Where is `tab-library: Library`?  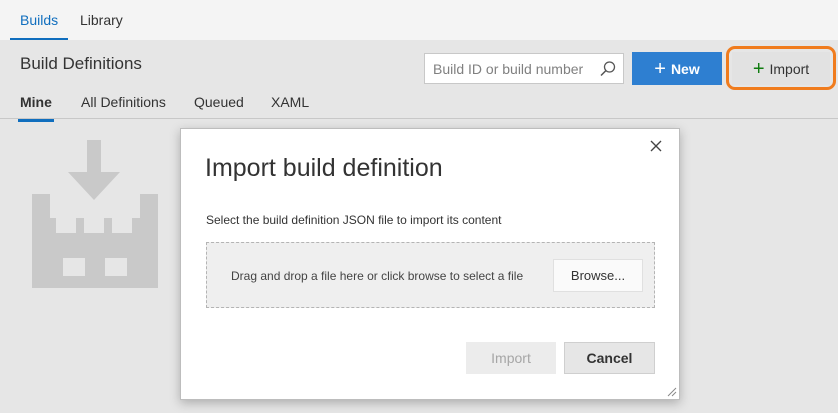 tab-library: Library is located at coordinates (101, 20).